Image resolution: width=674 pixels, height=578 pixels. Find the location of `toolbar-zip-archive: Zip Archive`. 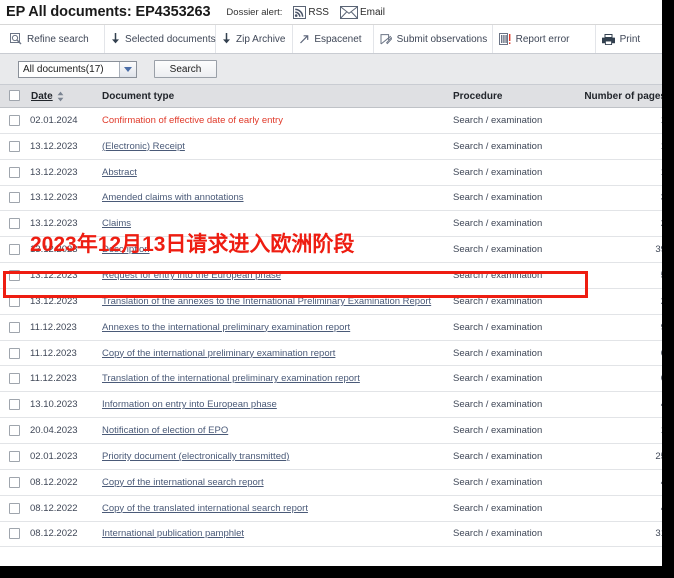

toolbar-zip-archive: Zip Archive is located at coordinates (255, 39).